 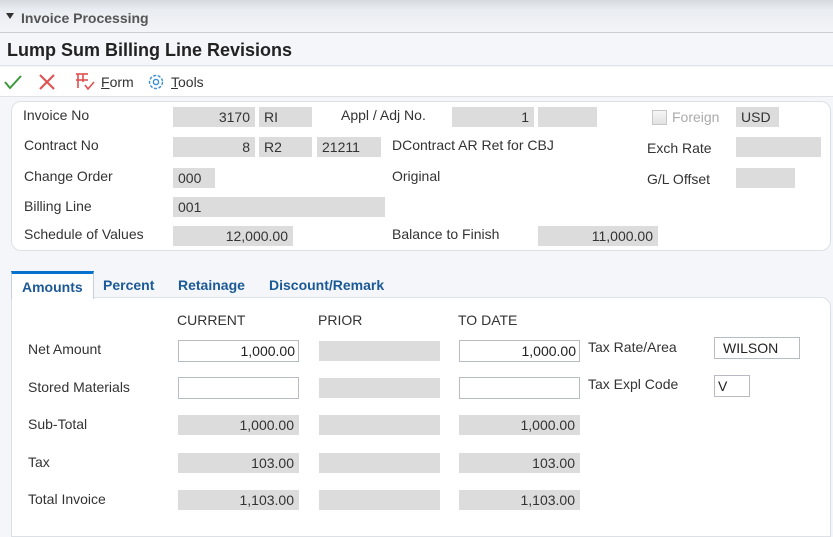 What do you see at coordinates (598, 236) in the screenshot?
I see `balance-to-finish-field: 11,000.00` at bounding box center [598, 236].